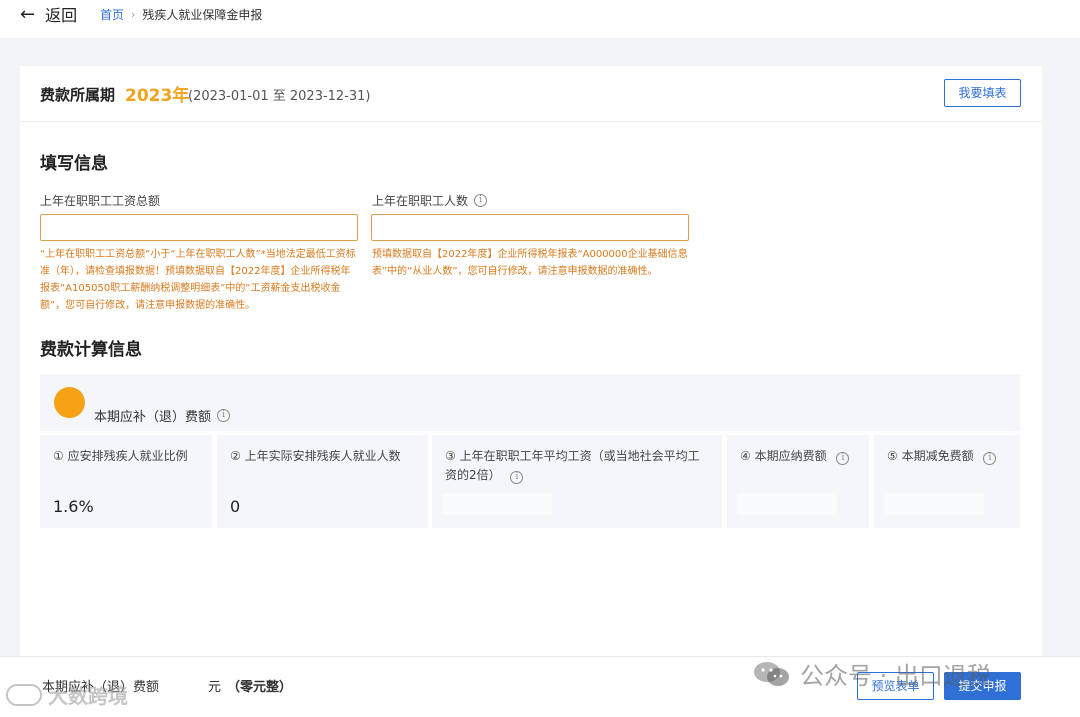 The width and height of the screenshot is (1080, 717). I want to click on arrow-left-icon: ←, so click(28, 14).